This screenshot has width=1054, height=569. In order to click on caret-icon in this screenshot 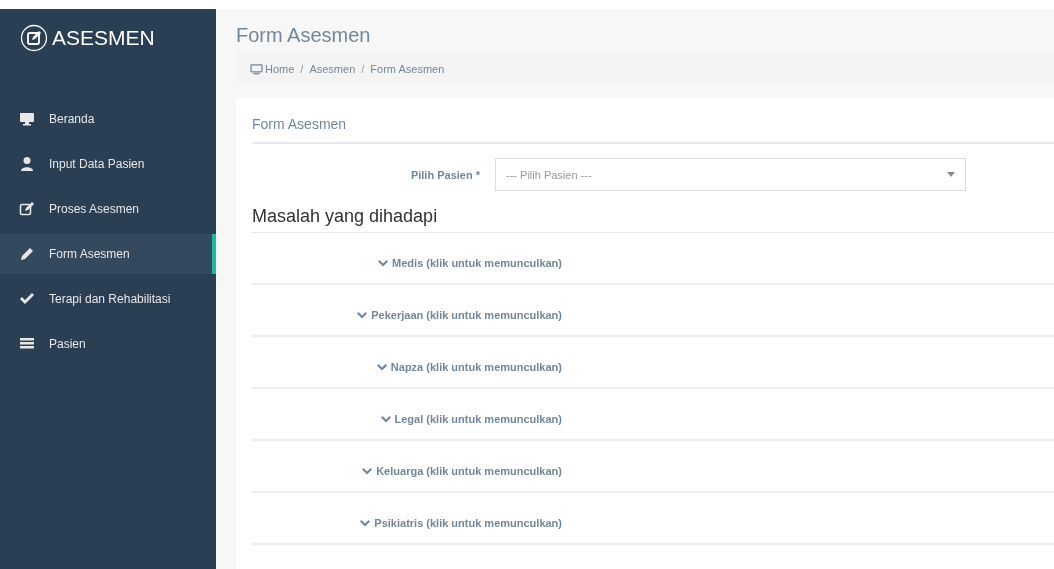, I will do `click(951, 175)`.